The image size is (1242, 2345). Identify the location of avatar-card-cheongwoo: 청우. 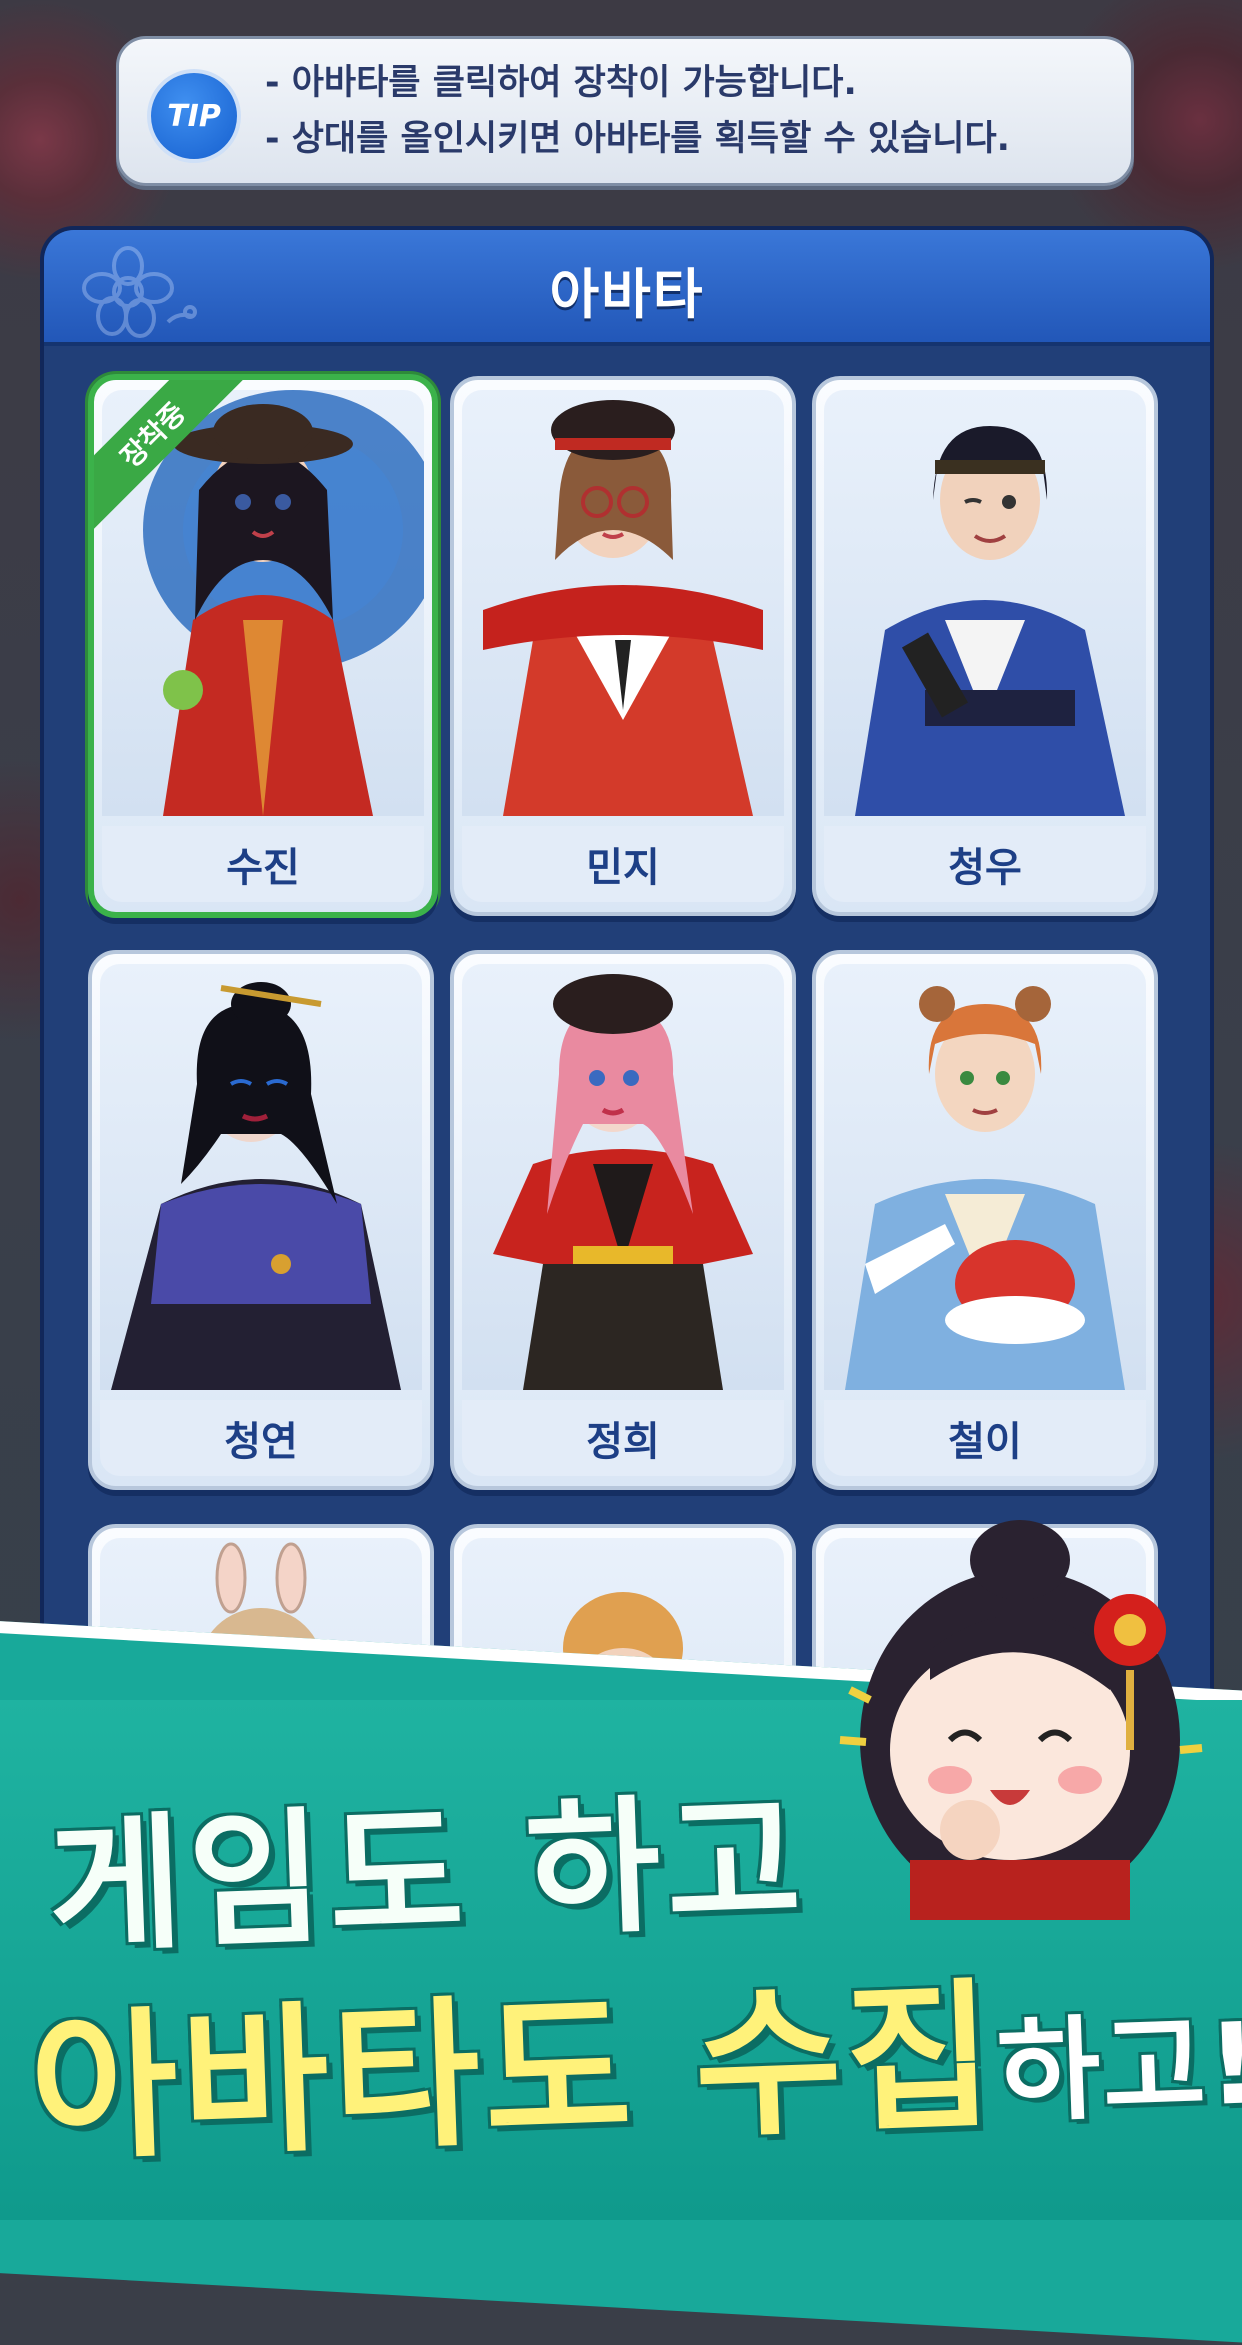
(985, 646).